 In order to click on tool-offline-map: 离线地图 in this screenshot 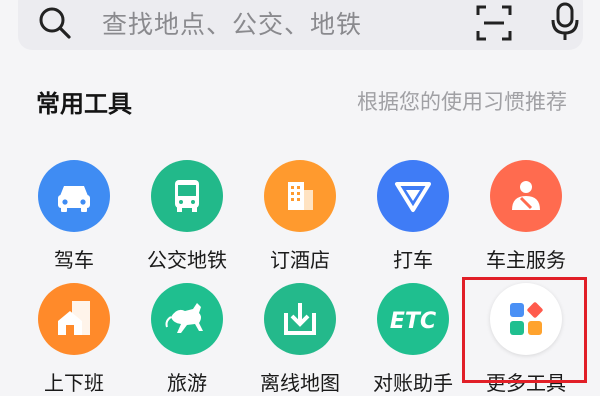, I will do `click(300, 339)`.